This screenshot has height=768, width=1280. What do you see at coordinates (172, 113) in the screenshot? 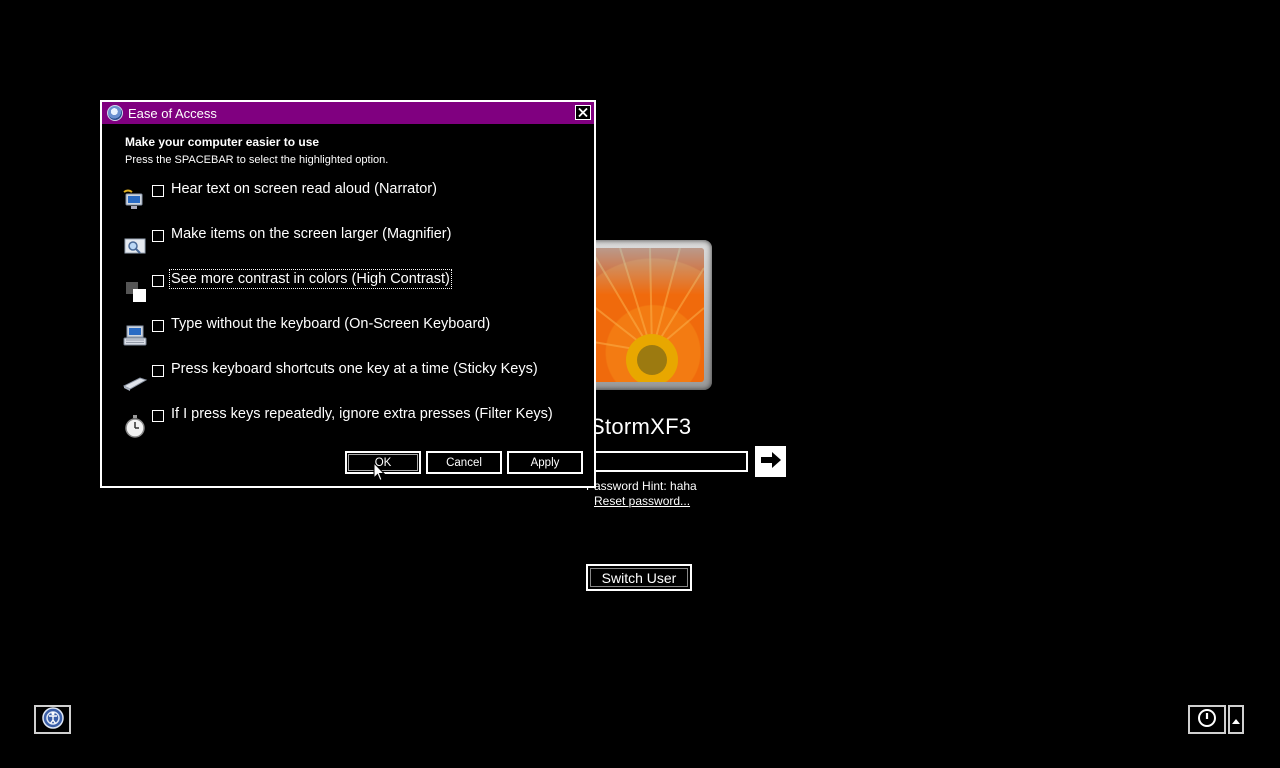
I see `dialog-title: Ease of Access` at bounding box center [172, 113].